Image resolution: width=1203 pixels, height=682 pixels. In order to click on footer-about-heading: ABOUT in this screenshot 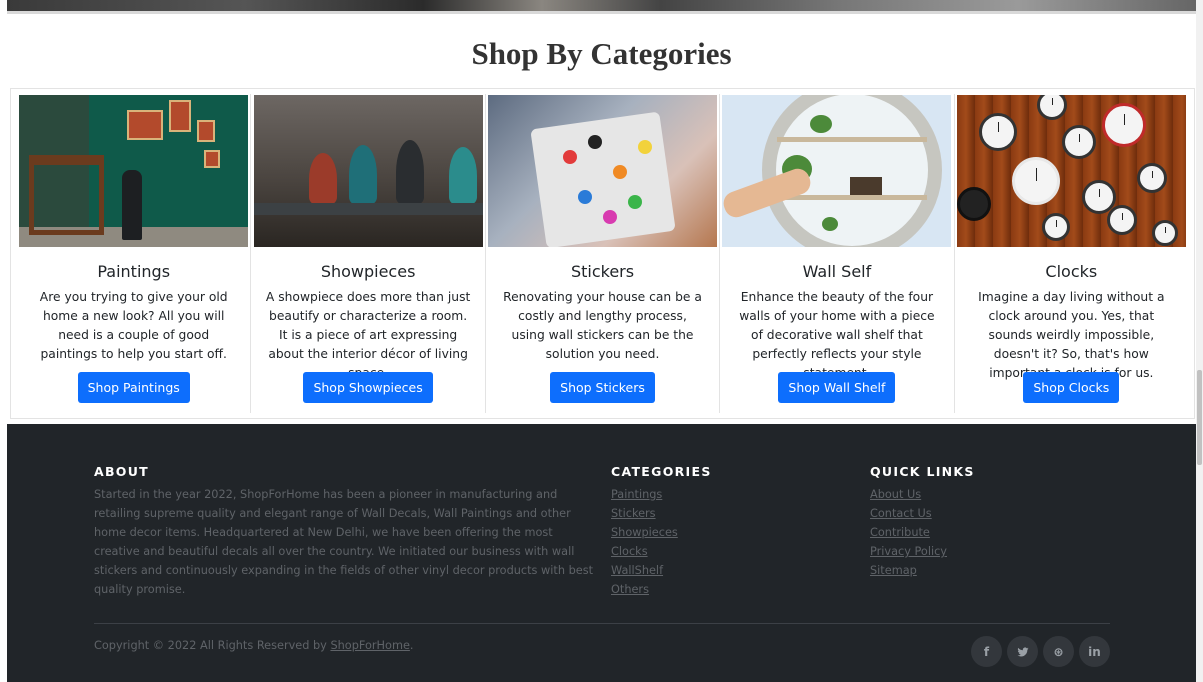, I will do `click(122, 471)`.